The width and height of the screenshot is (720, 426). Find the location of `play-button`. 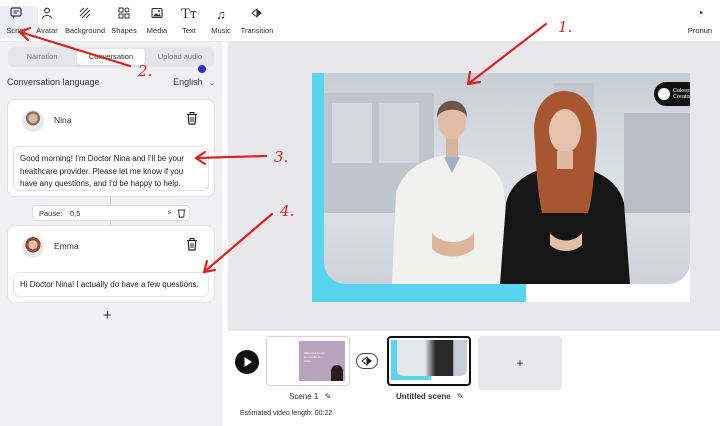

play-button is located at coordinates (247, 362).